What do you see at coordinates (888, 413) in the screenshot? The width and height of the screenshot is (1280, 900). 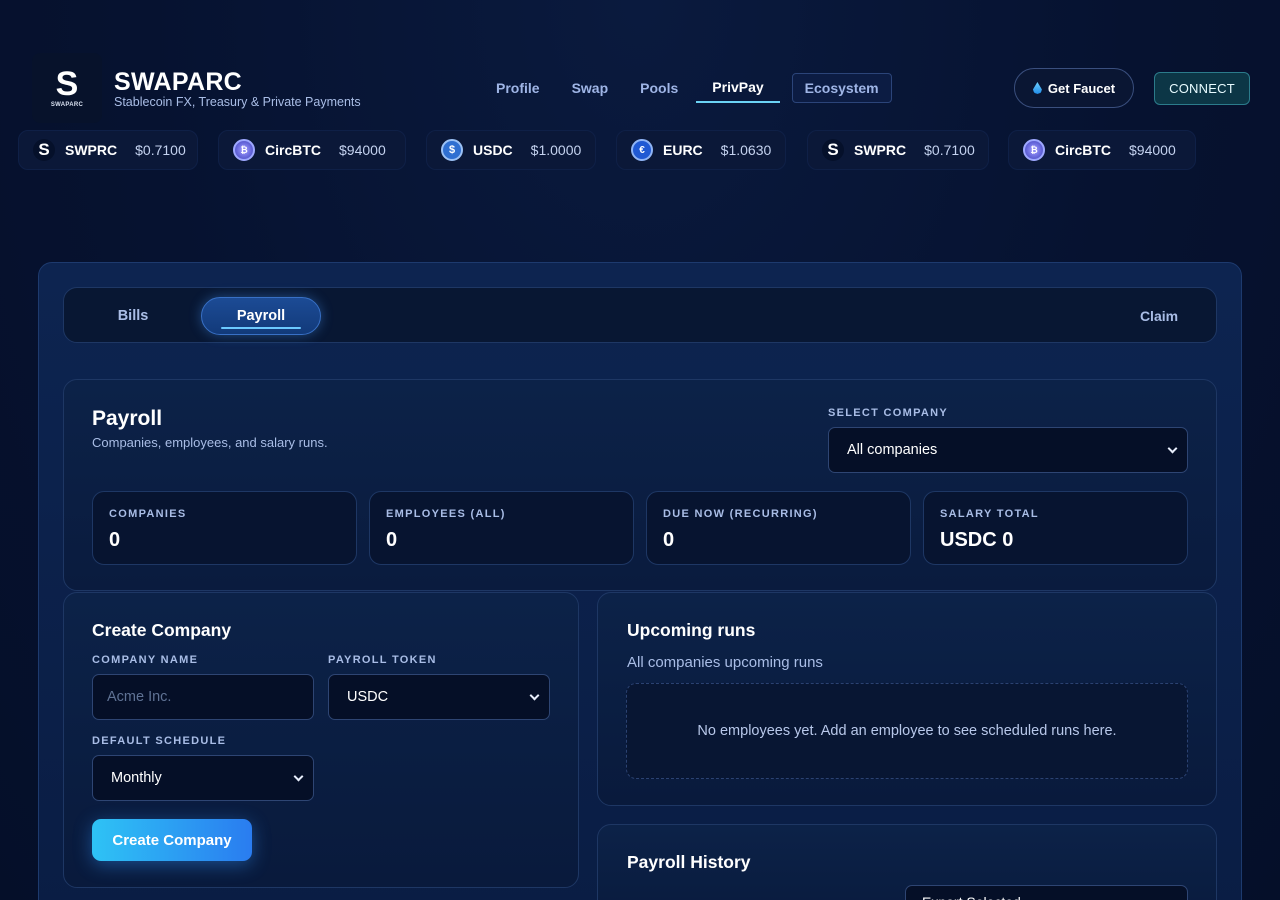 I see `select-company-label: SELECT COMPANY` at bounding box center [888, 413].